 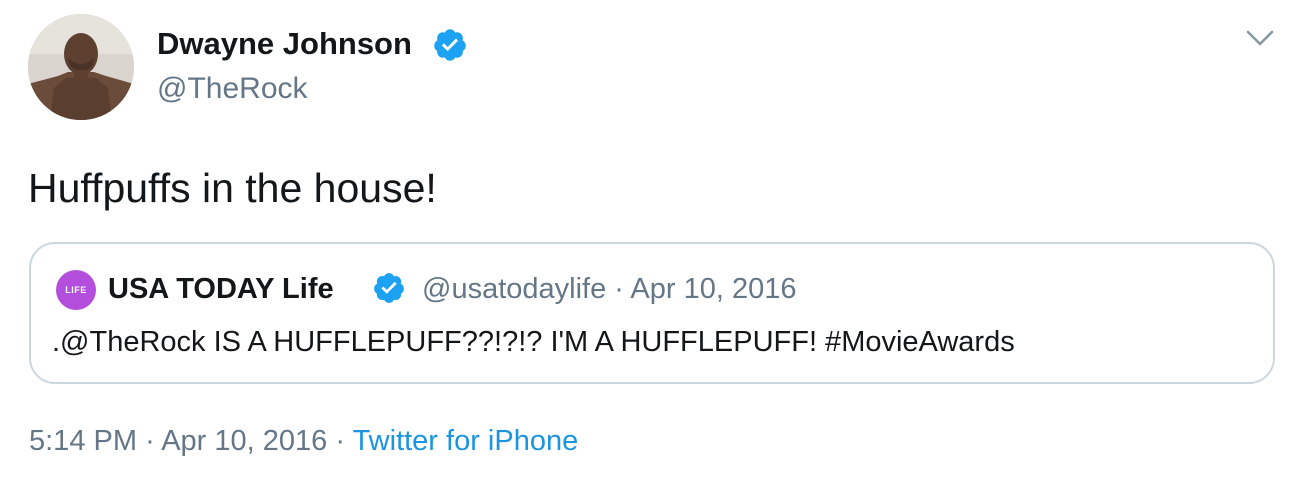 I want to click on tweet-source-link: Twitter for iPhone, so click(x=466, y=441).